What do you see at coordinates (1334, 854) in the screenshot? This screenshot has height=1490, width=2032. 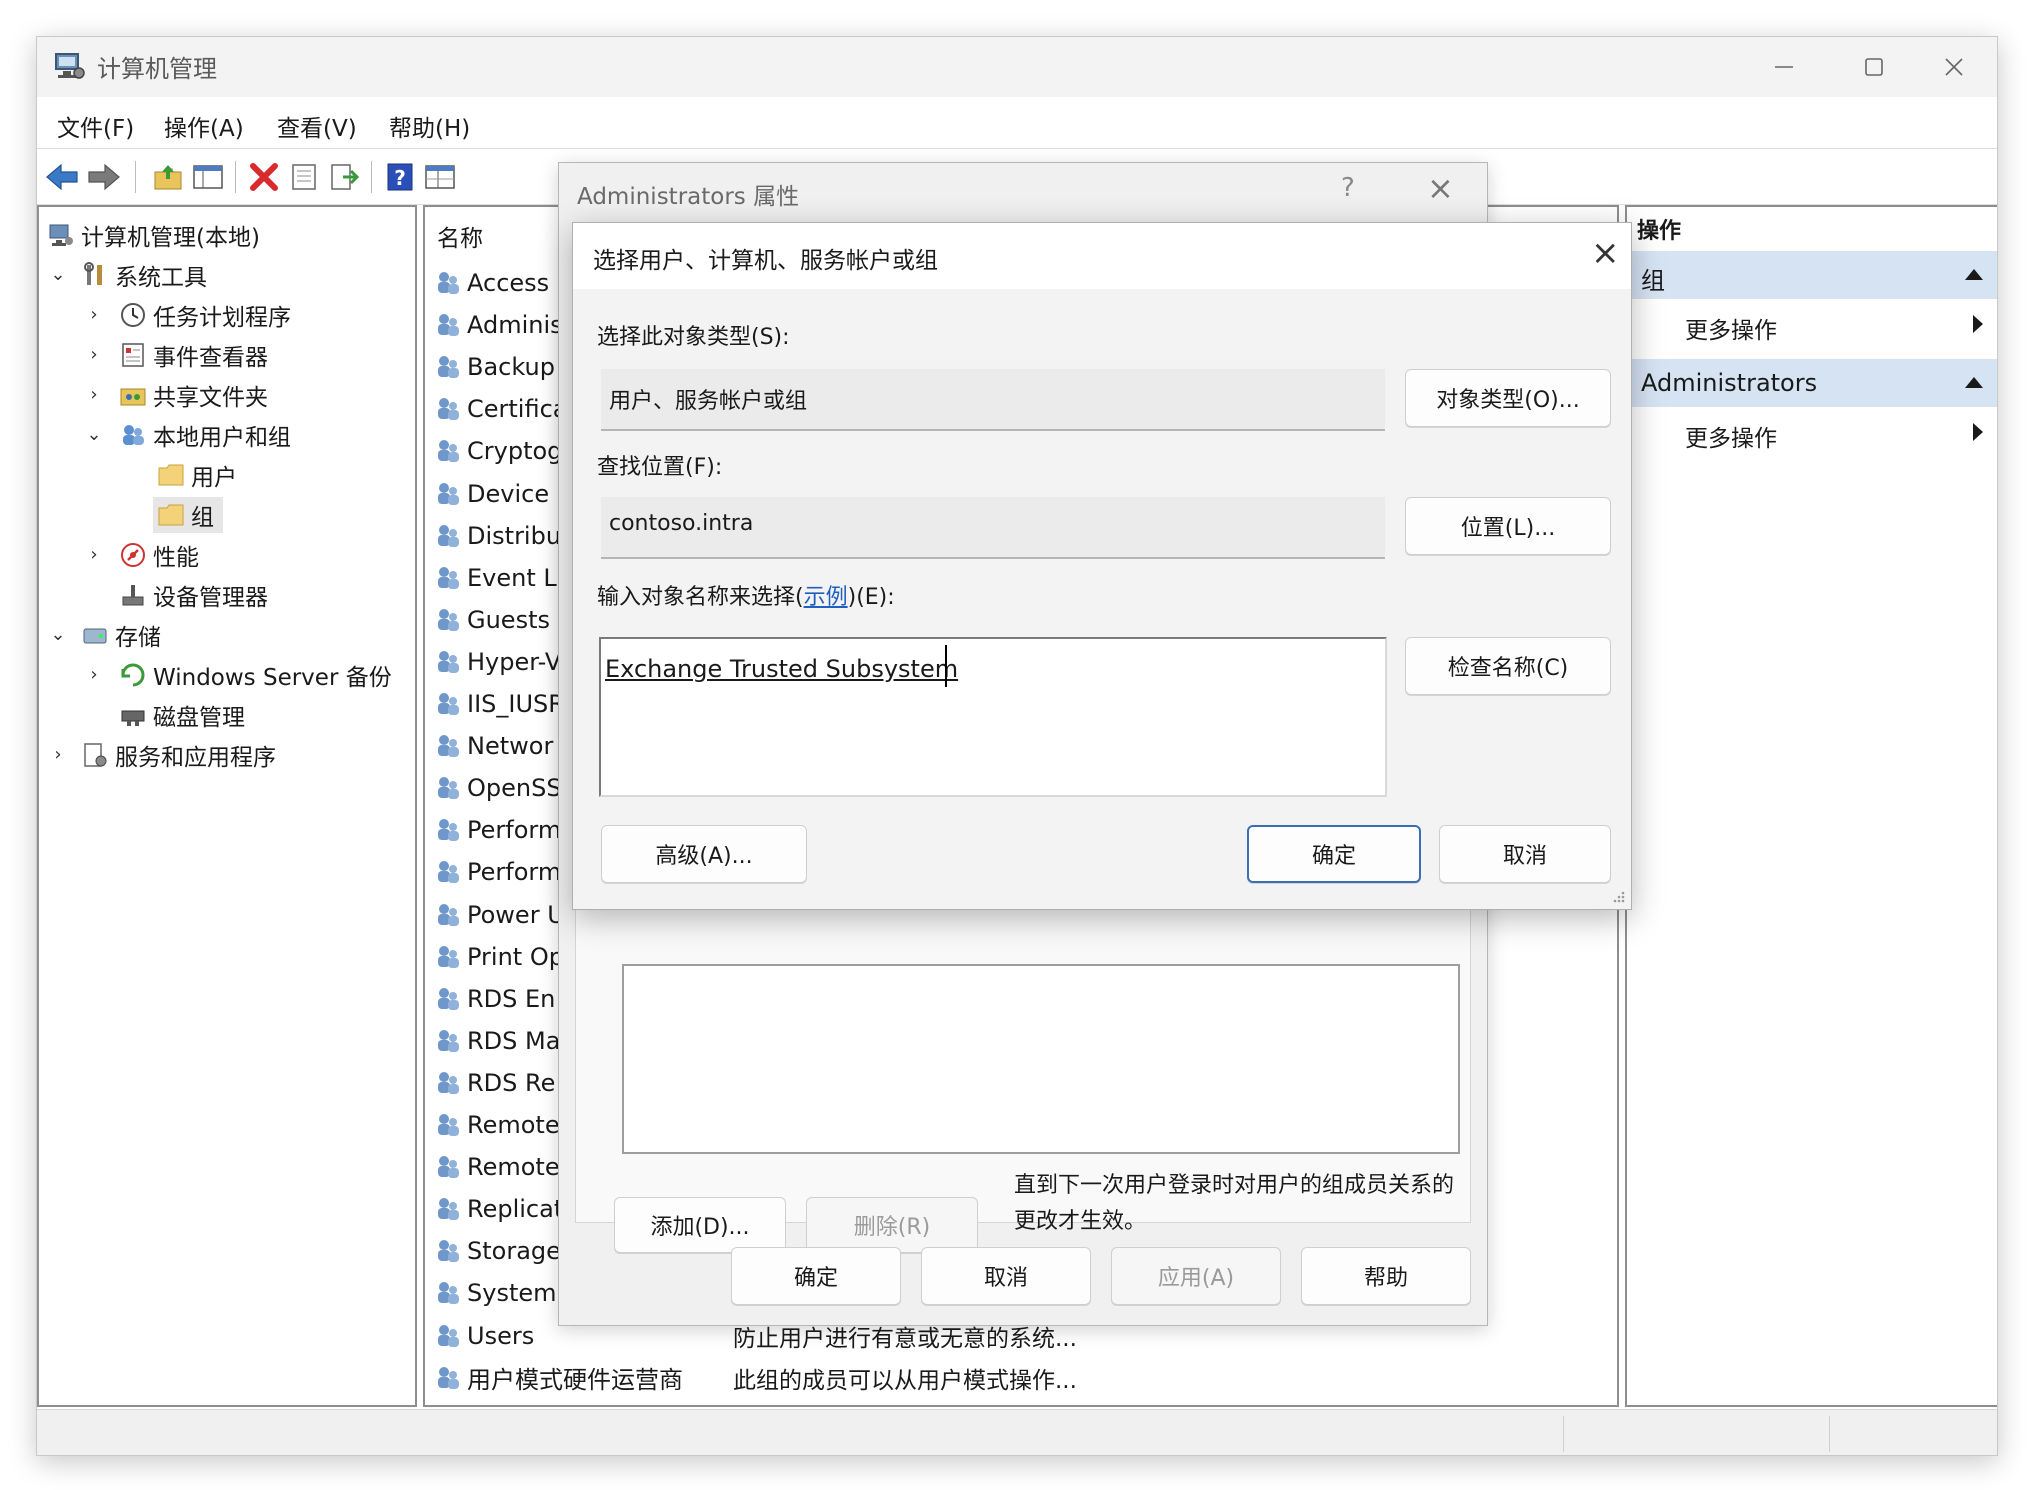 I see `select-ok-button: 确定` at bounding box center [1334, 854].